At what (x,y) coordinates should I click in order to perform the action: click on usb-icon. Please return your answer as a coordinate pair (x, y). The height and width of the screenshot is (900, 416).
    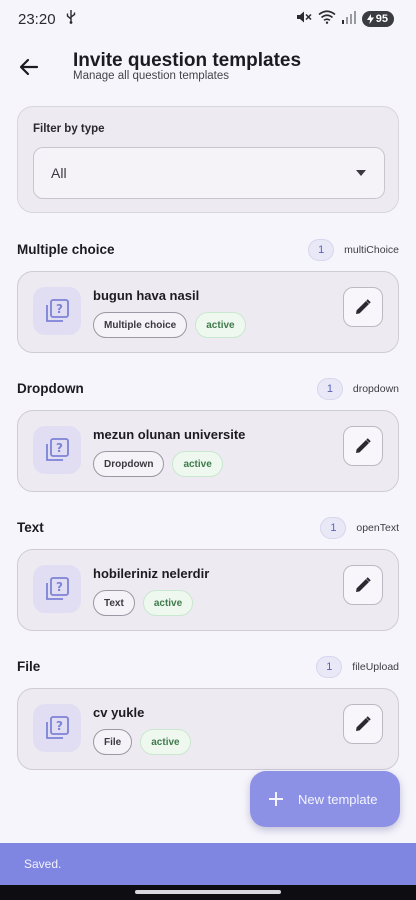
    Looking at the image, I should click on (71, 19).